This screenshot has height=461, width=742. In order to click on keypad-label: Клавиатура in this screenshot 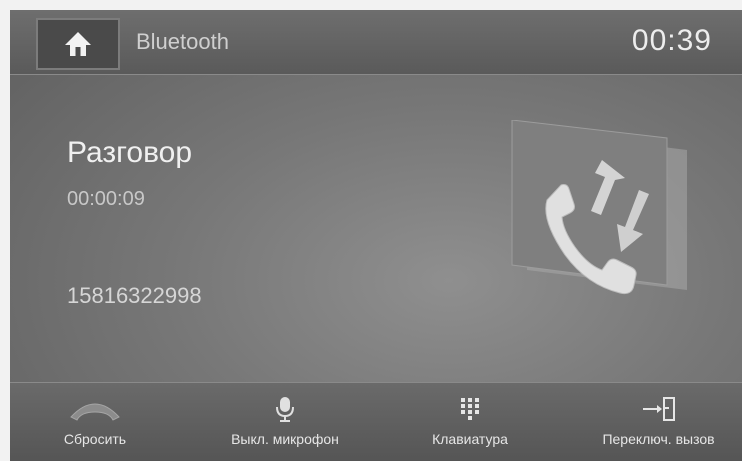, I will do `click(470, 439)`.